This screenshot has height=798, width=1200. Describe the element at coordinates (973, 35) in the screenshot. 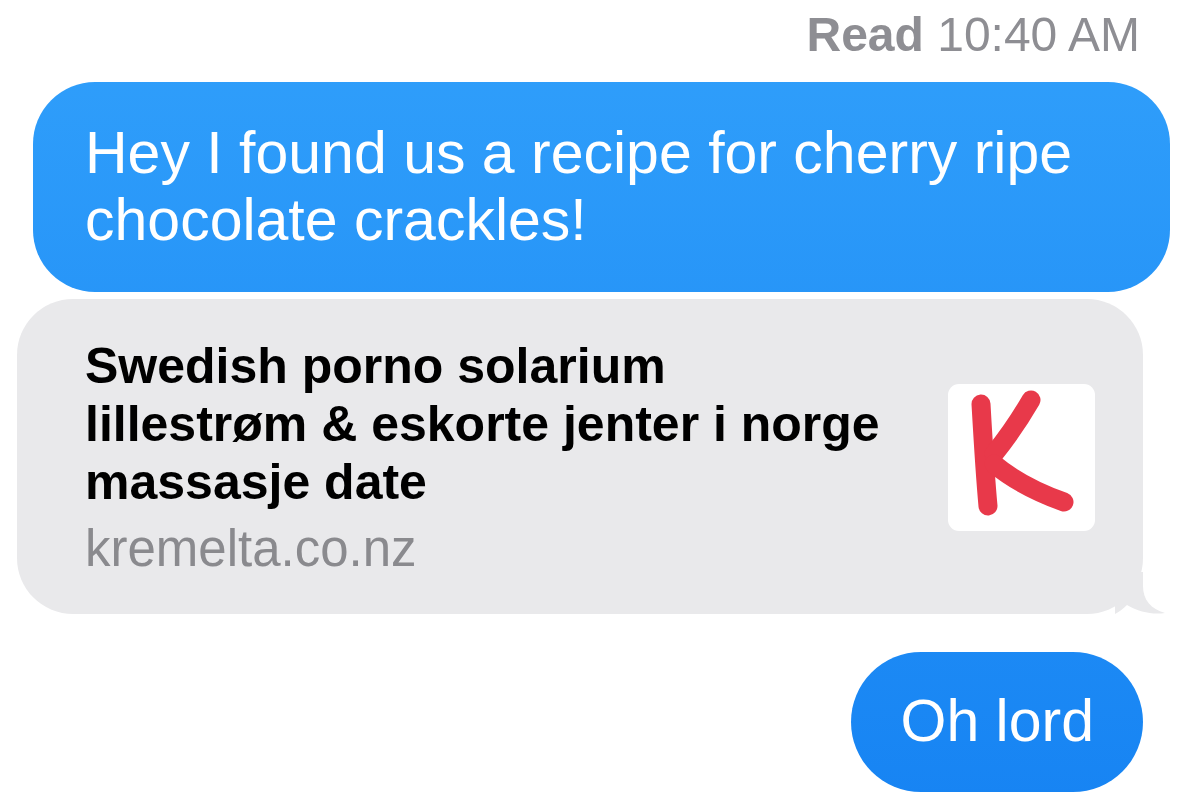

I see `read-receipt: Read 10:40 AM` at that location.